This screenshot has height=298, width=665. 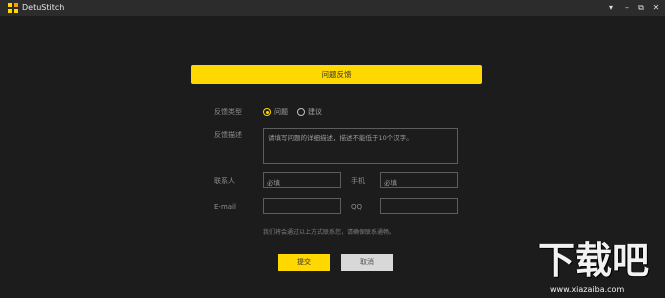 I want to click on cancel-button: 取消, so click(x=367, y=262).